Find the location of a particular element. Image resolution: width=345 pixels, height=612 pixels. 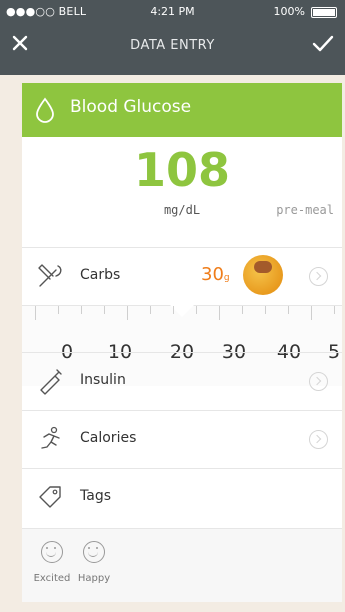

meal-tag: pre-meal is located at coordinates (305, 210).